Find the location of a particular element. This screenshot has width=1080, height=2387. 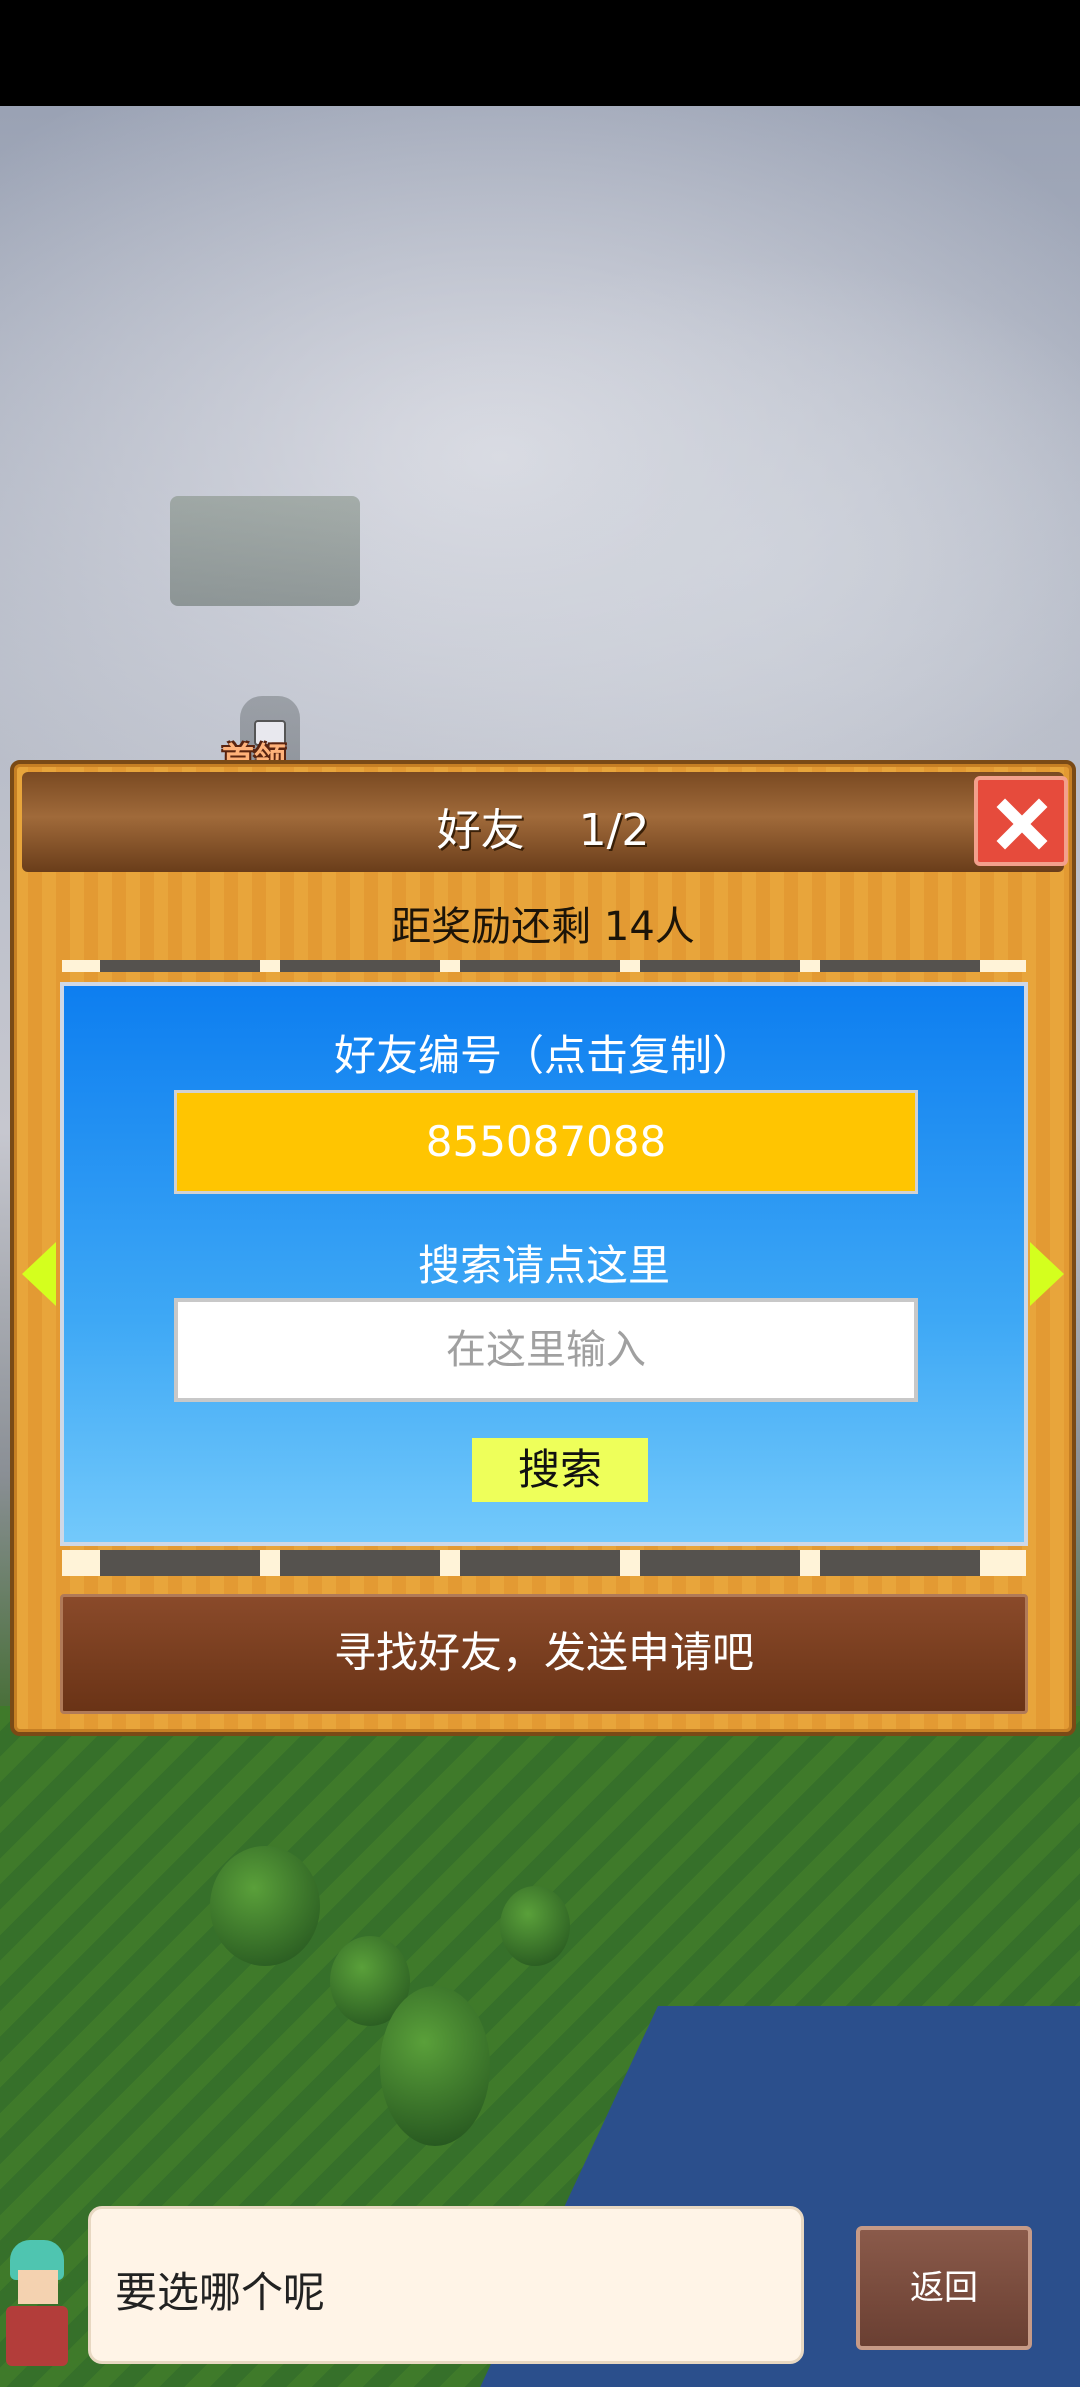

reward-progress: 距奖励还剩 14人 is located at coordinates (543, 927).